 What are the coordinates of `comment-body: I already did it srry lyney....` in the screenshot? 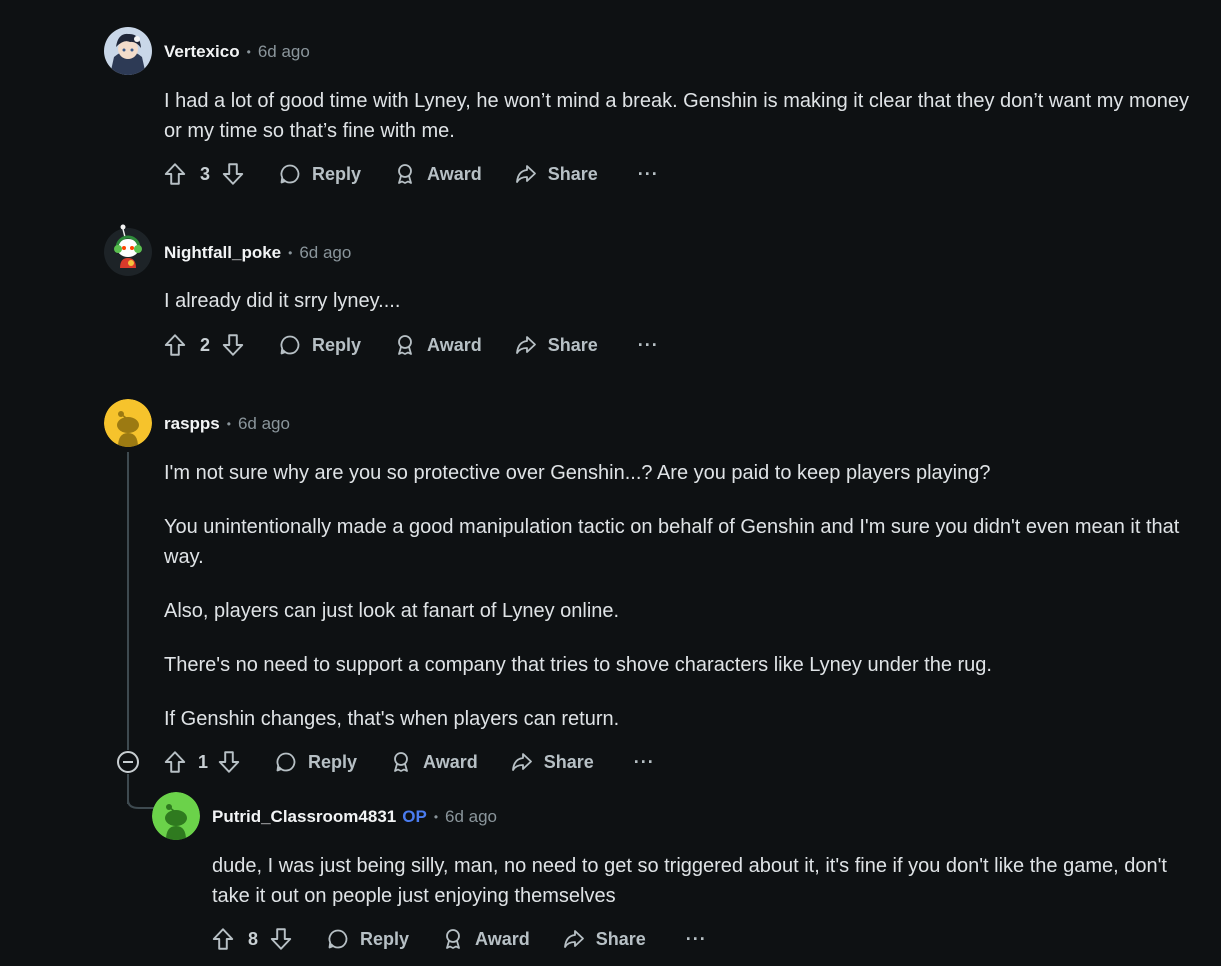 It's located at (676, 301).